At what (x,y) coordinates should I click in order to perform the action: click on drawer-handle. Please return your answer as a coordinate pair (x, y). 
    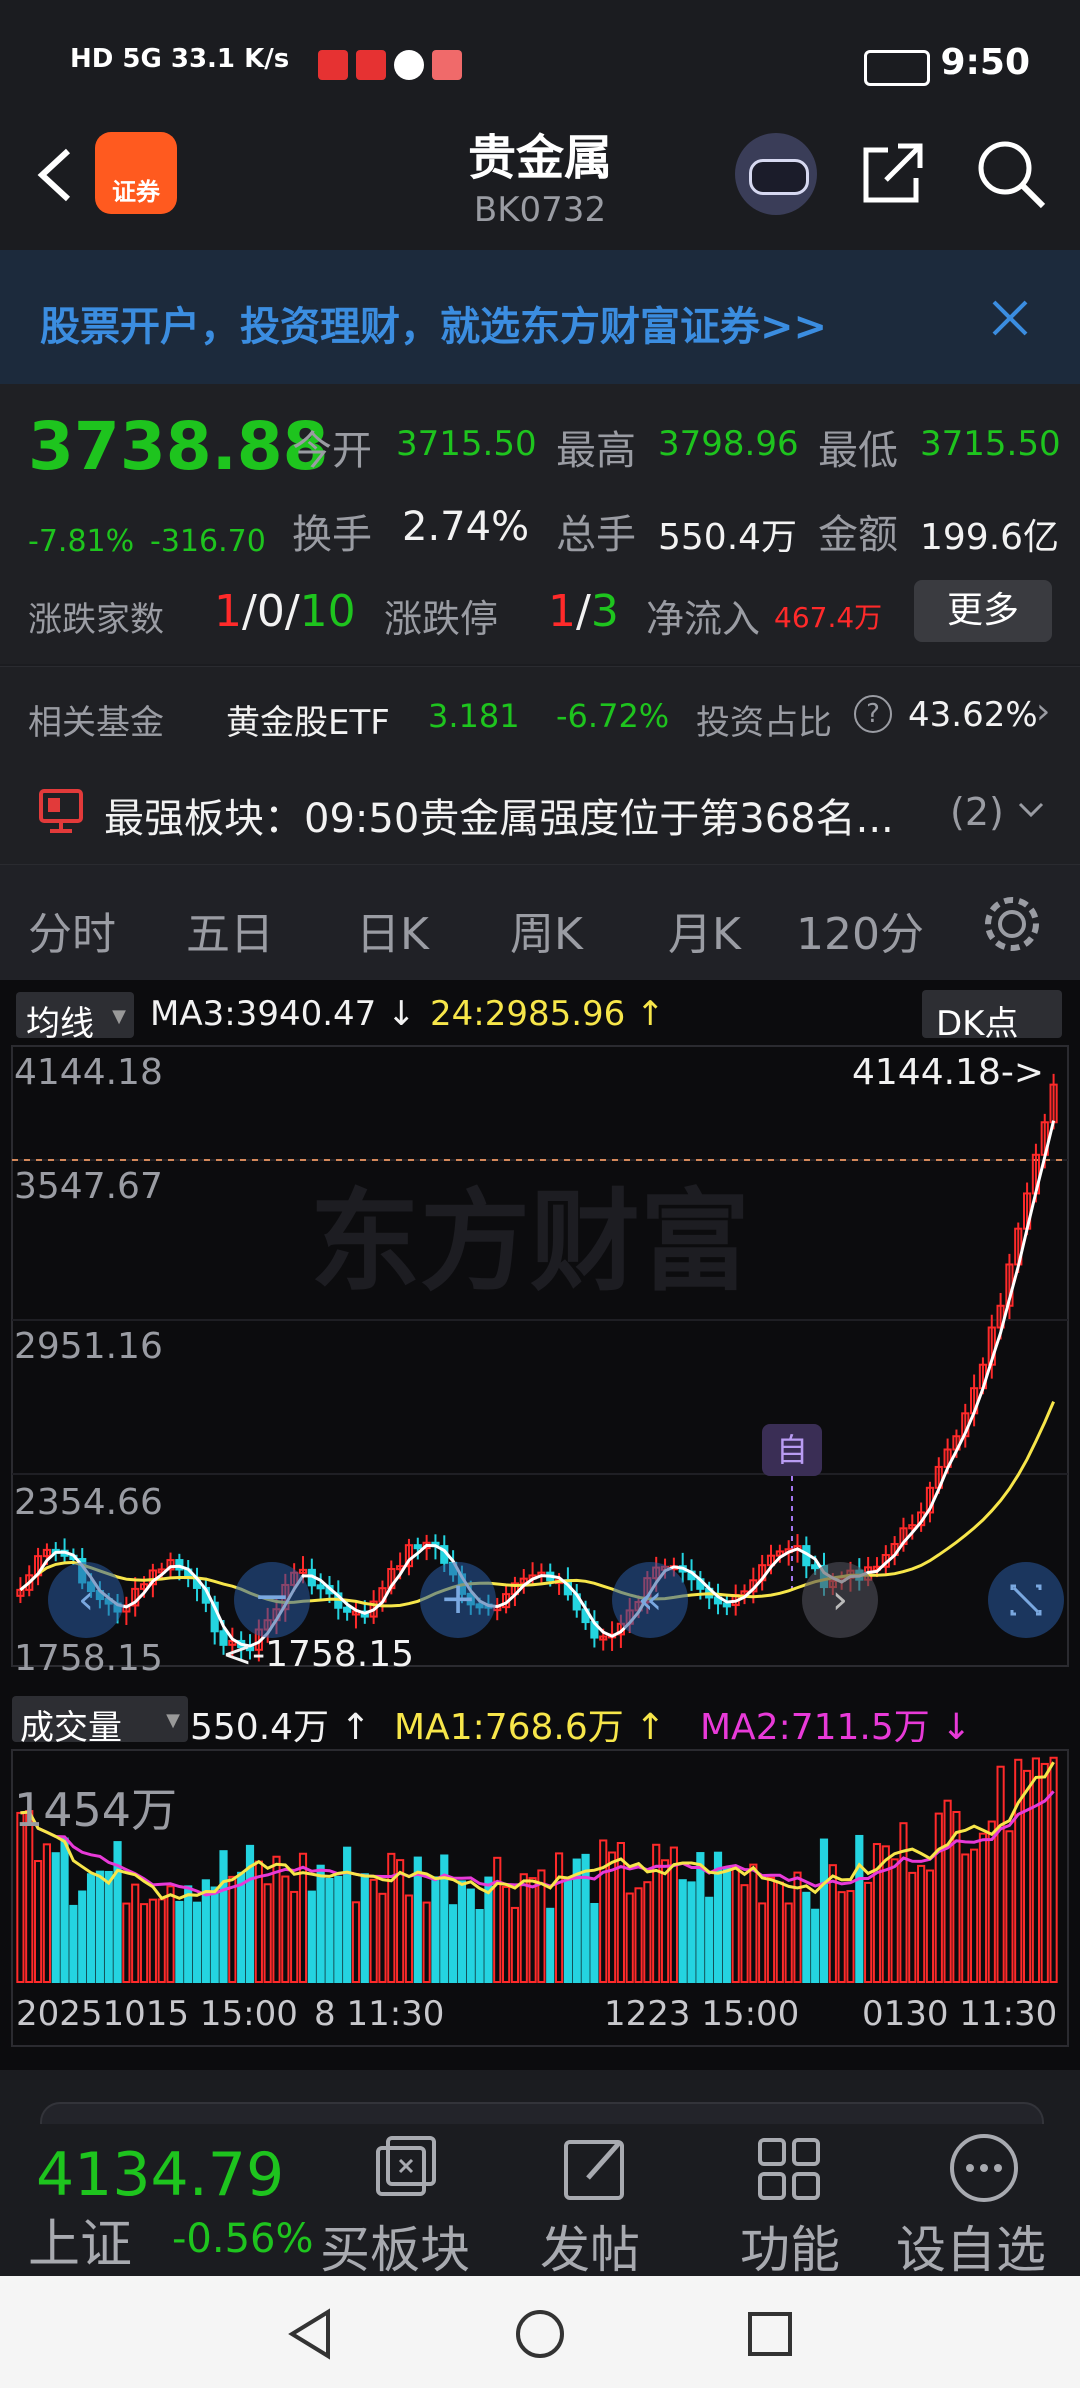
    Looking at the image, I should click on (542, 2113).